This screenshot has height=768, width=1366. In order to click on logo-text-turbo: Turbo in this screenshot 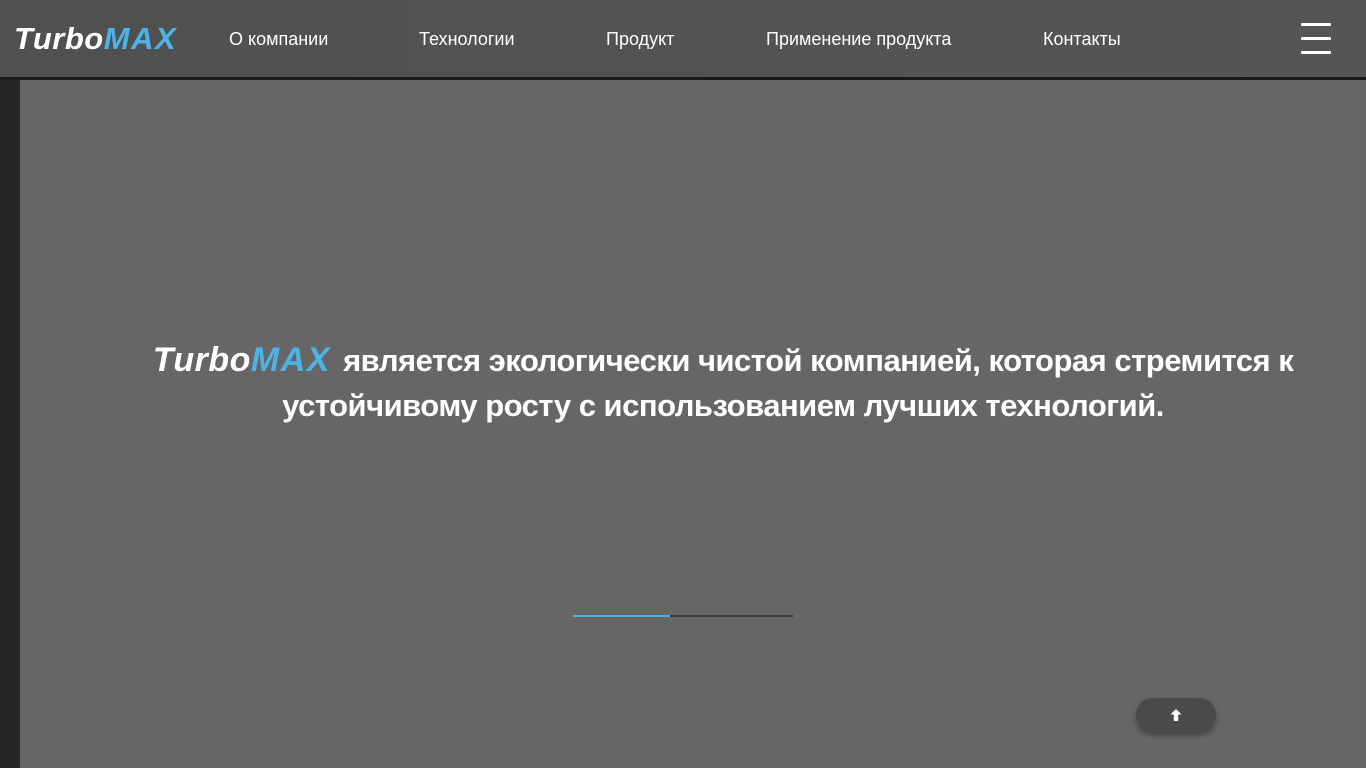, I will do `click(59, 38)`.